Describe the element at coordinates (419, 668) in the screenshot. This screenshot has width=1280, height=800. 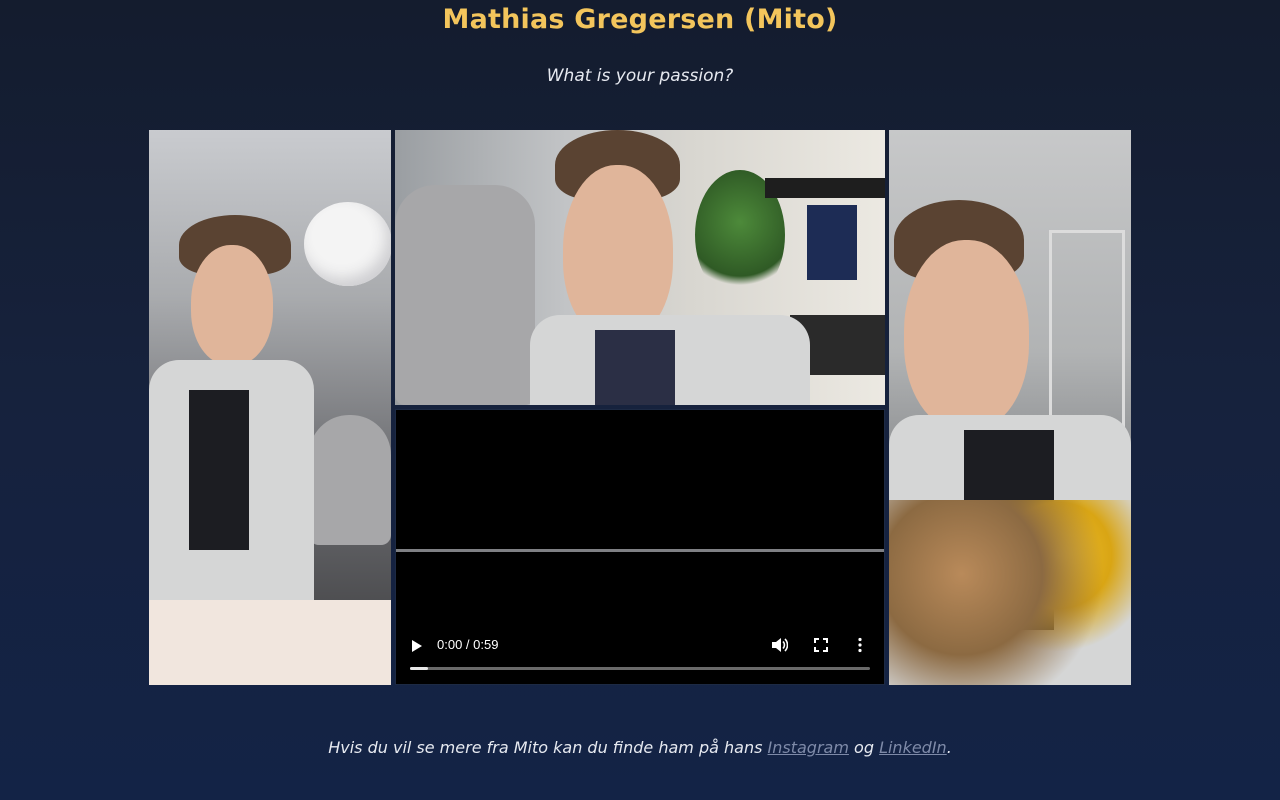
I see `progress-fill` at that location.